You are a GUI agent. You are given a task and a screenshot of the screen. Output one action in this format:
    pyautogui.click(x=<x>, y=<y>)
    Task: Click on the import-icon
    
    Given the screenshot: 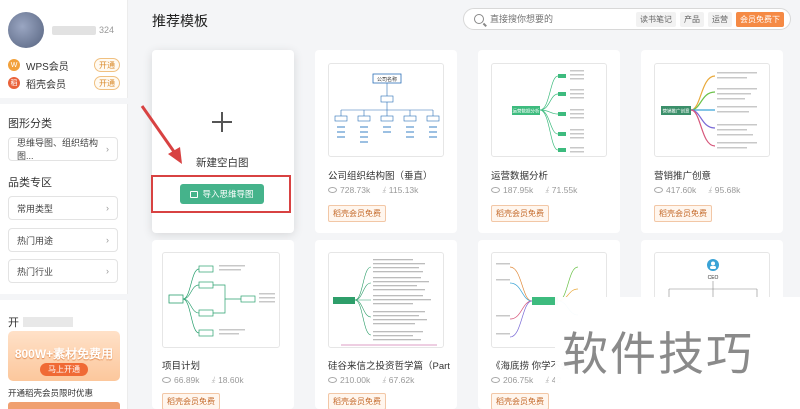 What is the action you would take?
    pyautogui.click(x=194, y=194)
    